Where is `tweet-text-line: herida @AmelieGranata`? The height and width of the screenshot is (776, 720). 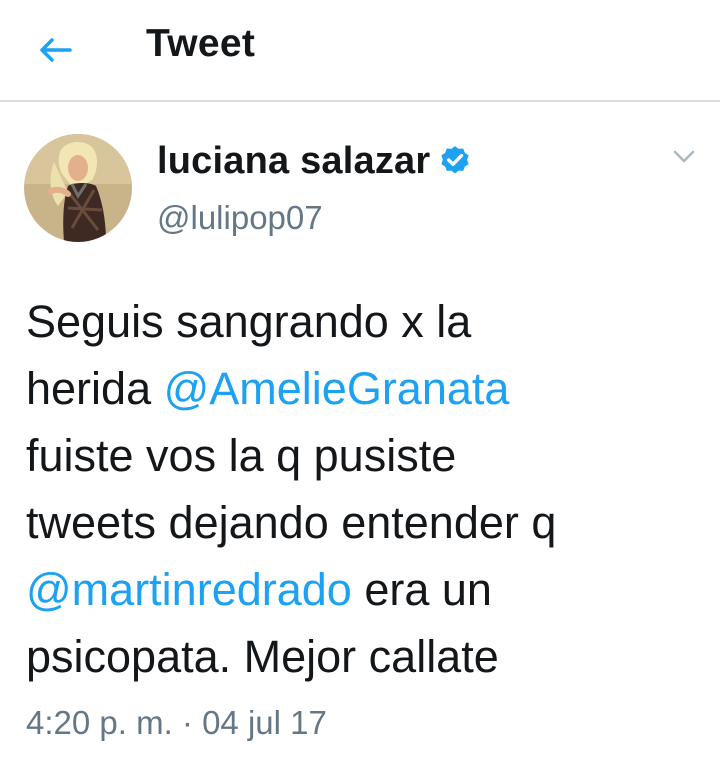
tweet-text-line: herida @AmelieGranata is located at coordinates (366, 388).